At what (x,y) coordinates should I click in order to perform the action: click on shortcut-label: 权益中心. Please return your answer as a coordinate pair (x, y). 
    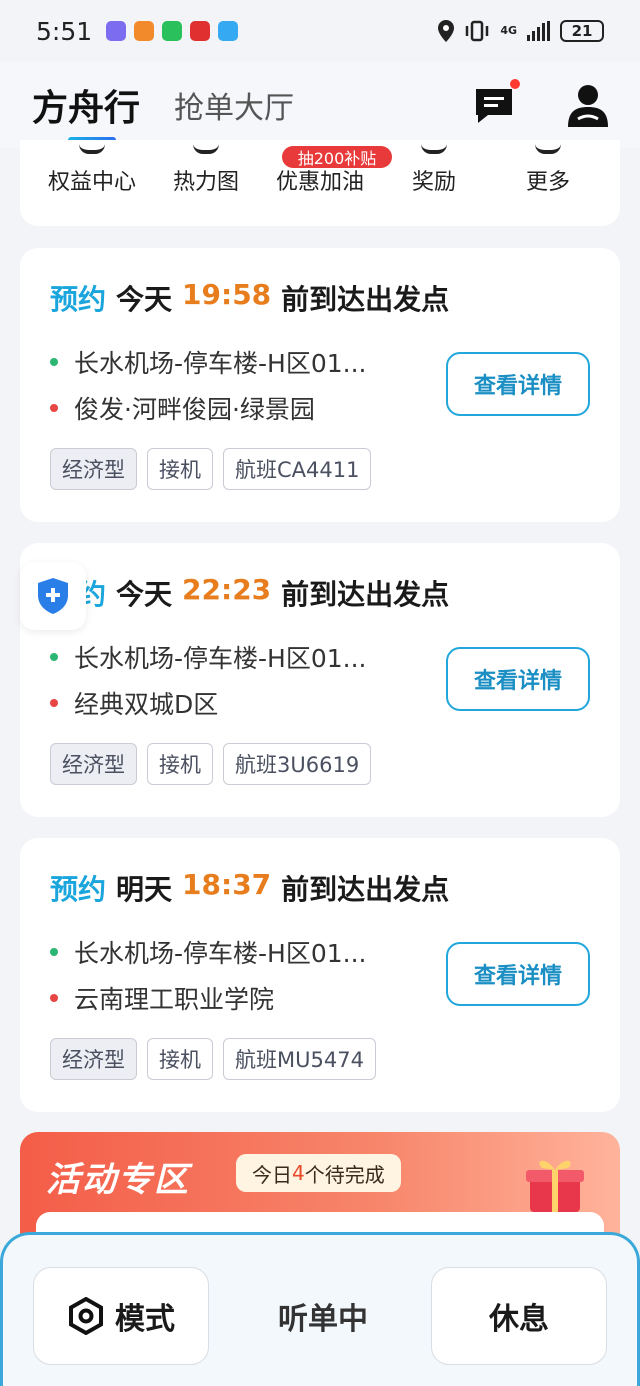
    Looking at the image, I should click on (91, 182).